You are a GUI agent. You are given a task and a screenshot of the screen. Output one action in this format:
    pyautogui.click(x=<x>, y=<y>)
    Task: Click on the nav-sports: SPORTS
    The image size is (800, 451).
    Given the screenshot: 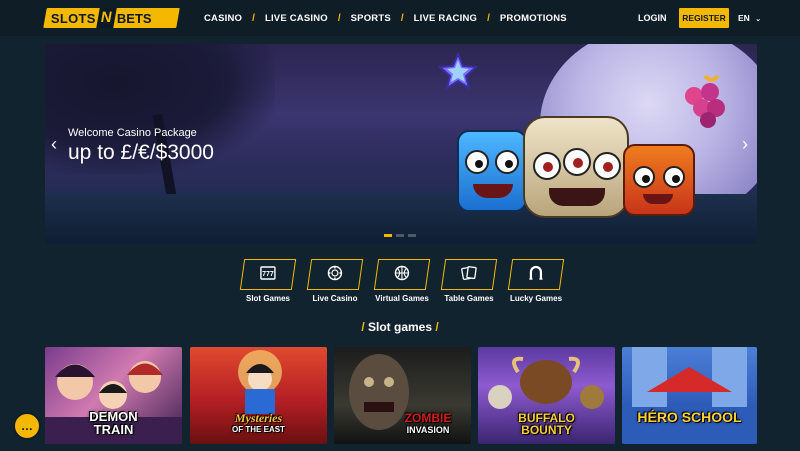 What is the action you would take?
    pyautogui.click(x=371, y=18)
    